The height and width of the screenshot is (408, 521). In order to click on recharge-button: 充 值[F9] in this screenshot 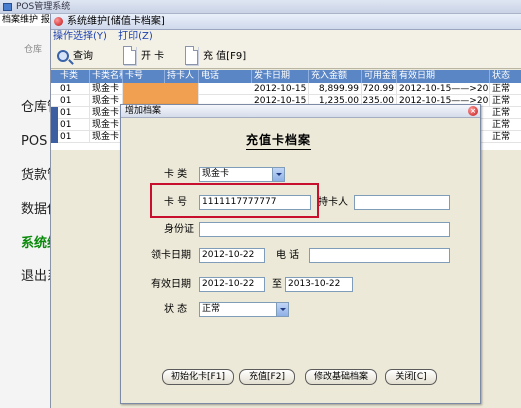, I will do `click(215, 56)`.